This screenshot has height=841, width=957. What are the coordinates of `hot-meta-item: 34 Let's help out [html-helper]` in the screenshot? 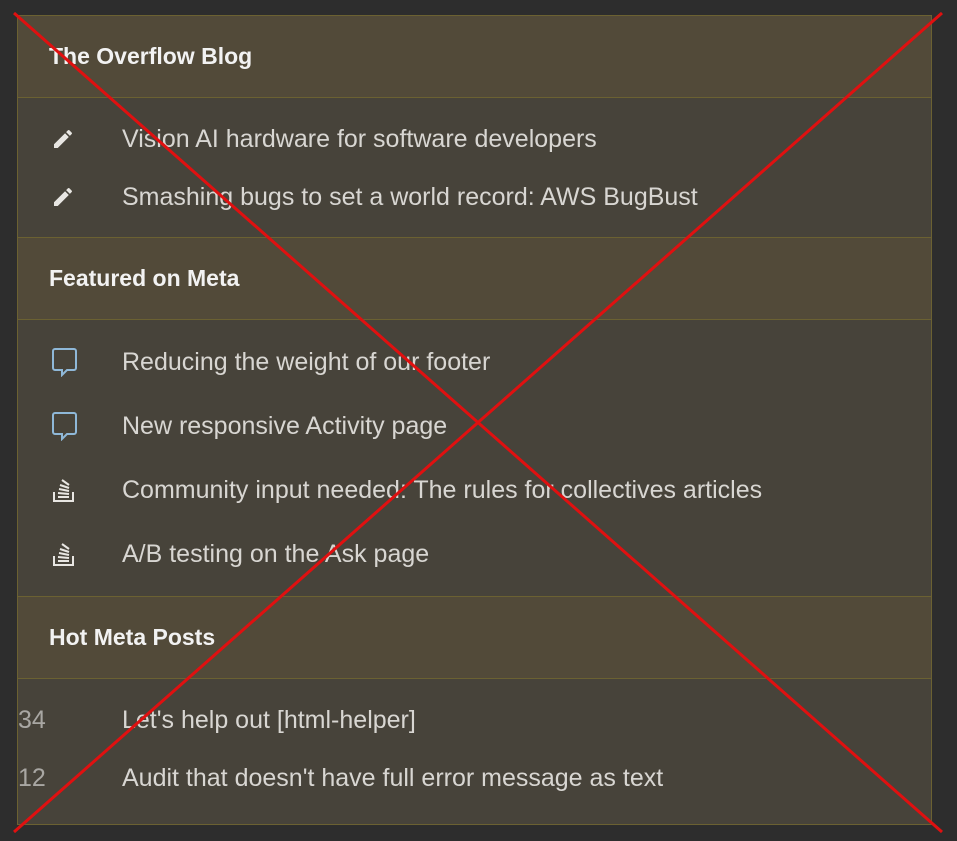 It's located at (474, 720).